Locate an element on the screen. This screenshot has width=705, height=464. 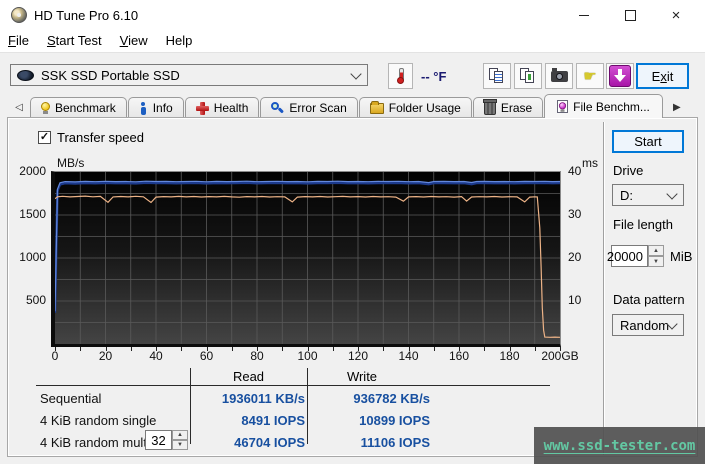
queue-depth-value: 32 is located at coordinates (158, 440).